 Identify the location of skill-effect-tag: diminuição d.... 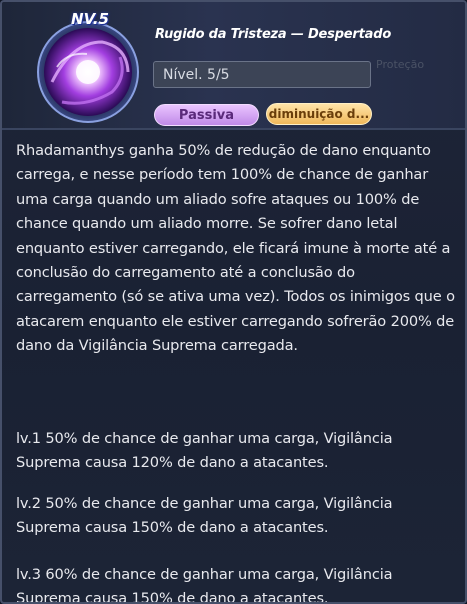
(319, 114).